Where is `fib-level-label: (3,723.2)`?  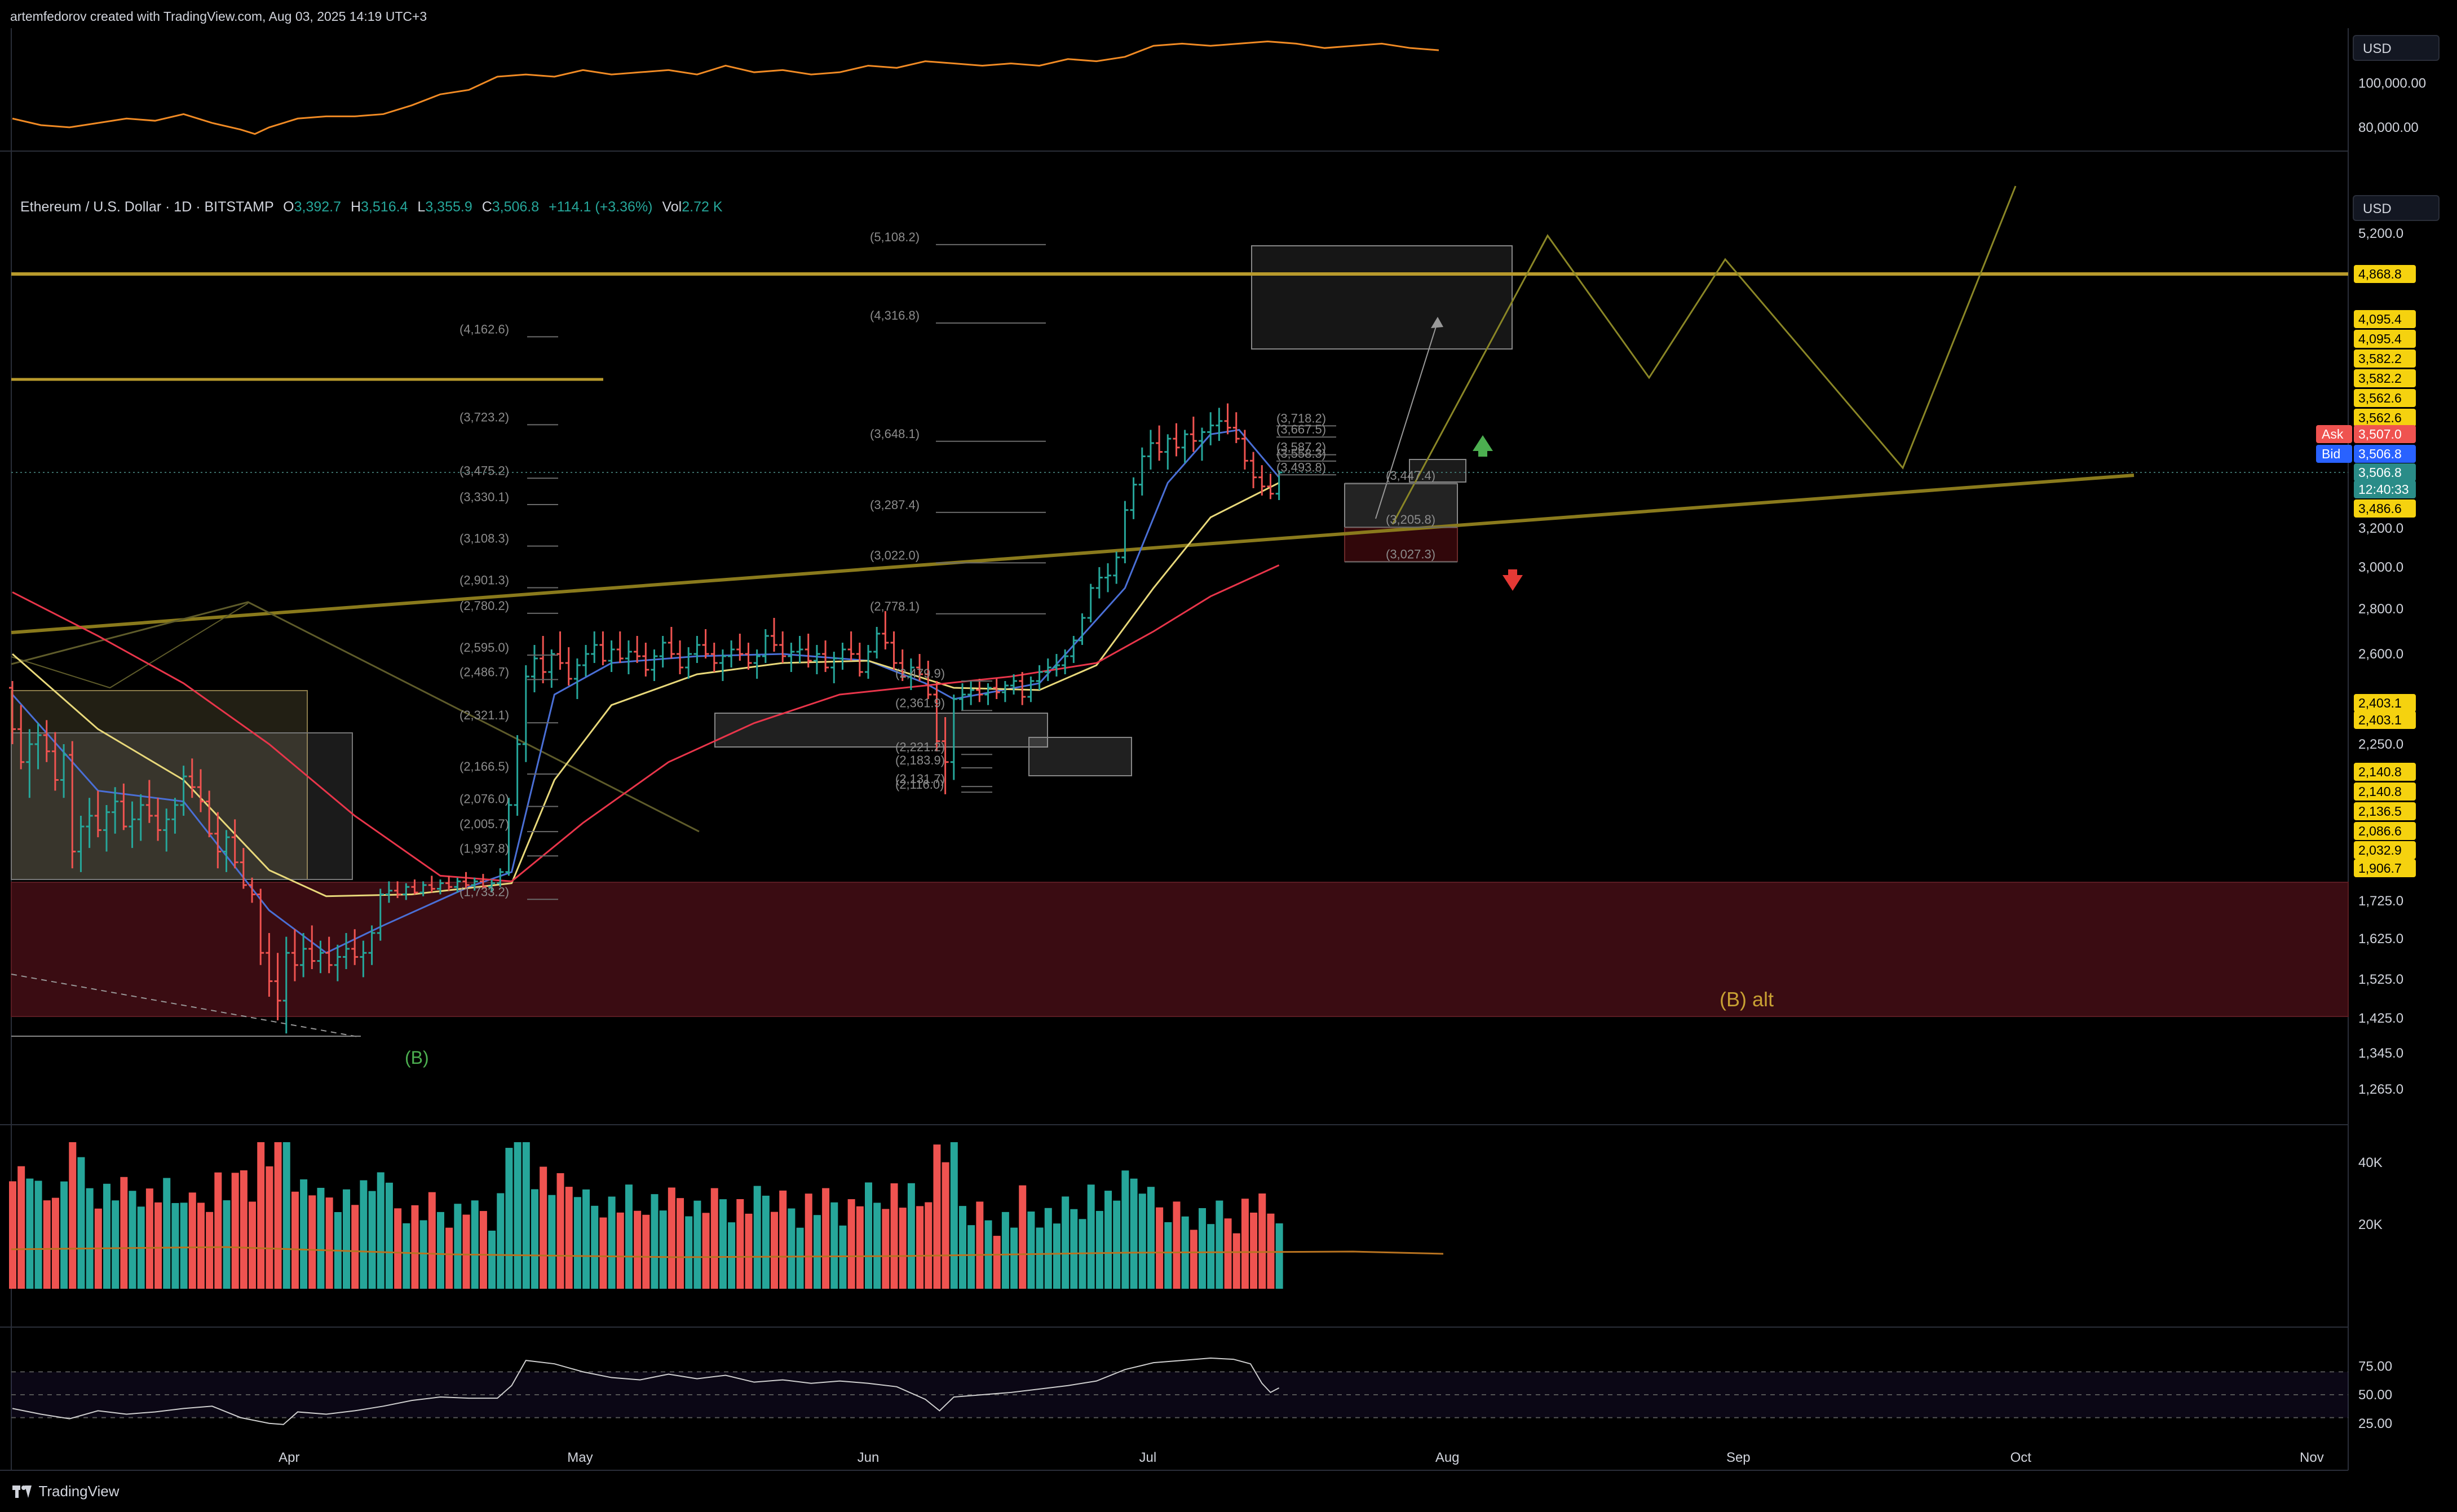 fib-level-label: (3,723.2) is located at coordinates (484, 417).